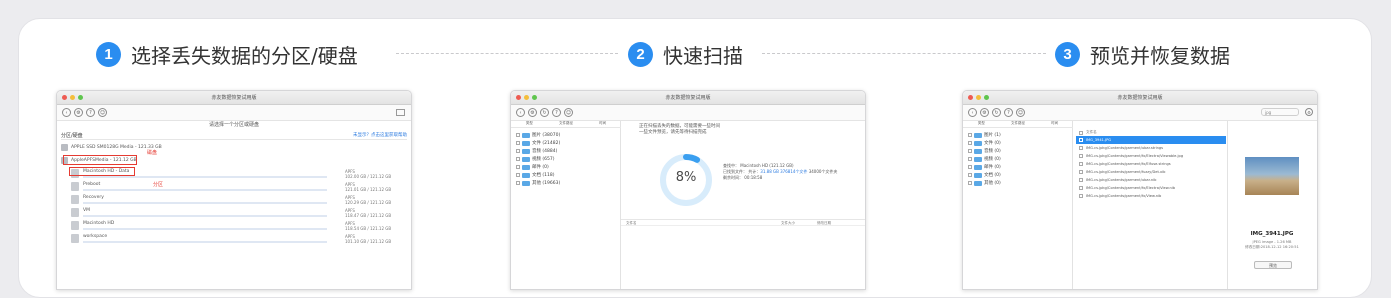  I want to click on file-name: IMG.cs.jpkg/Contents/garment/ubar.nib, so click(1121, 180).